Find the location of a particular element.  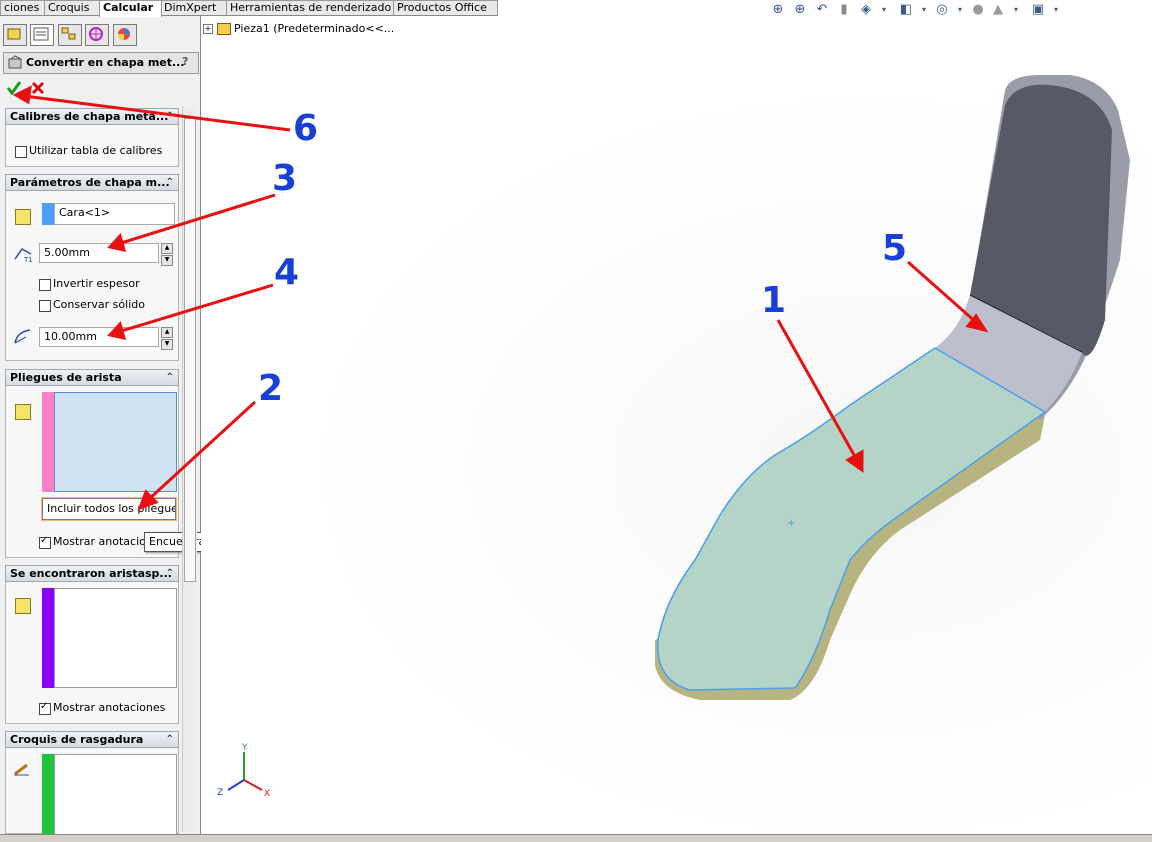

coordinate-triad is located at coordinates (245, 771).